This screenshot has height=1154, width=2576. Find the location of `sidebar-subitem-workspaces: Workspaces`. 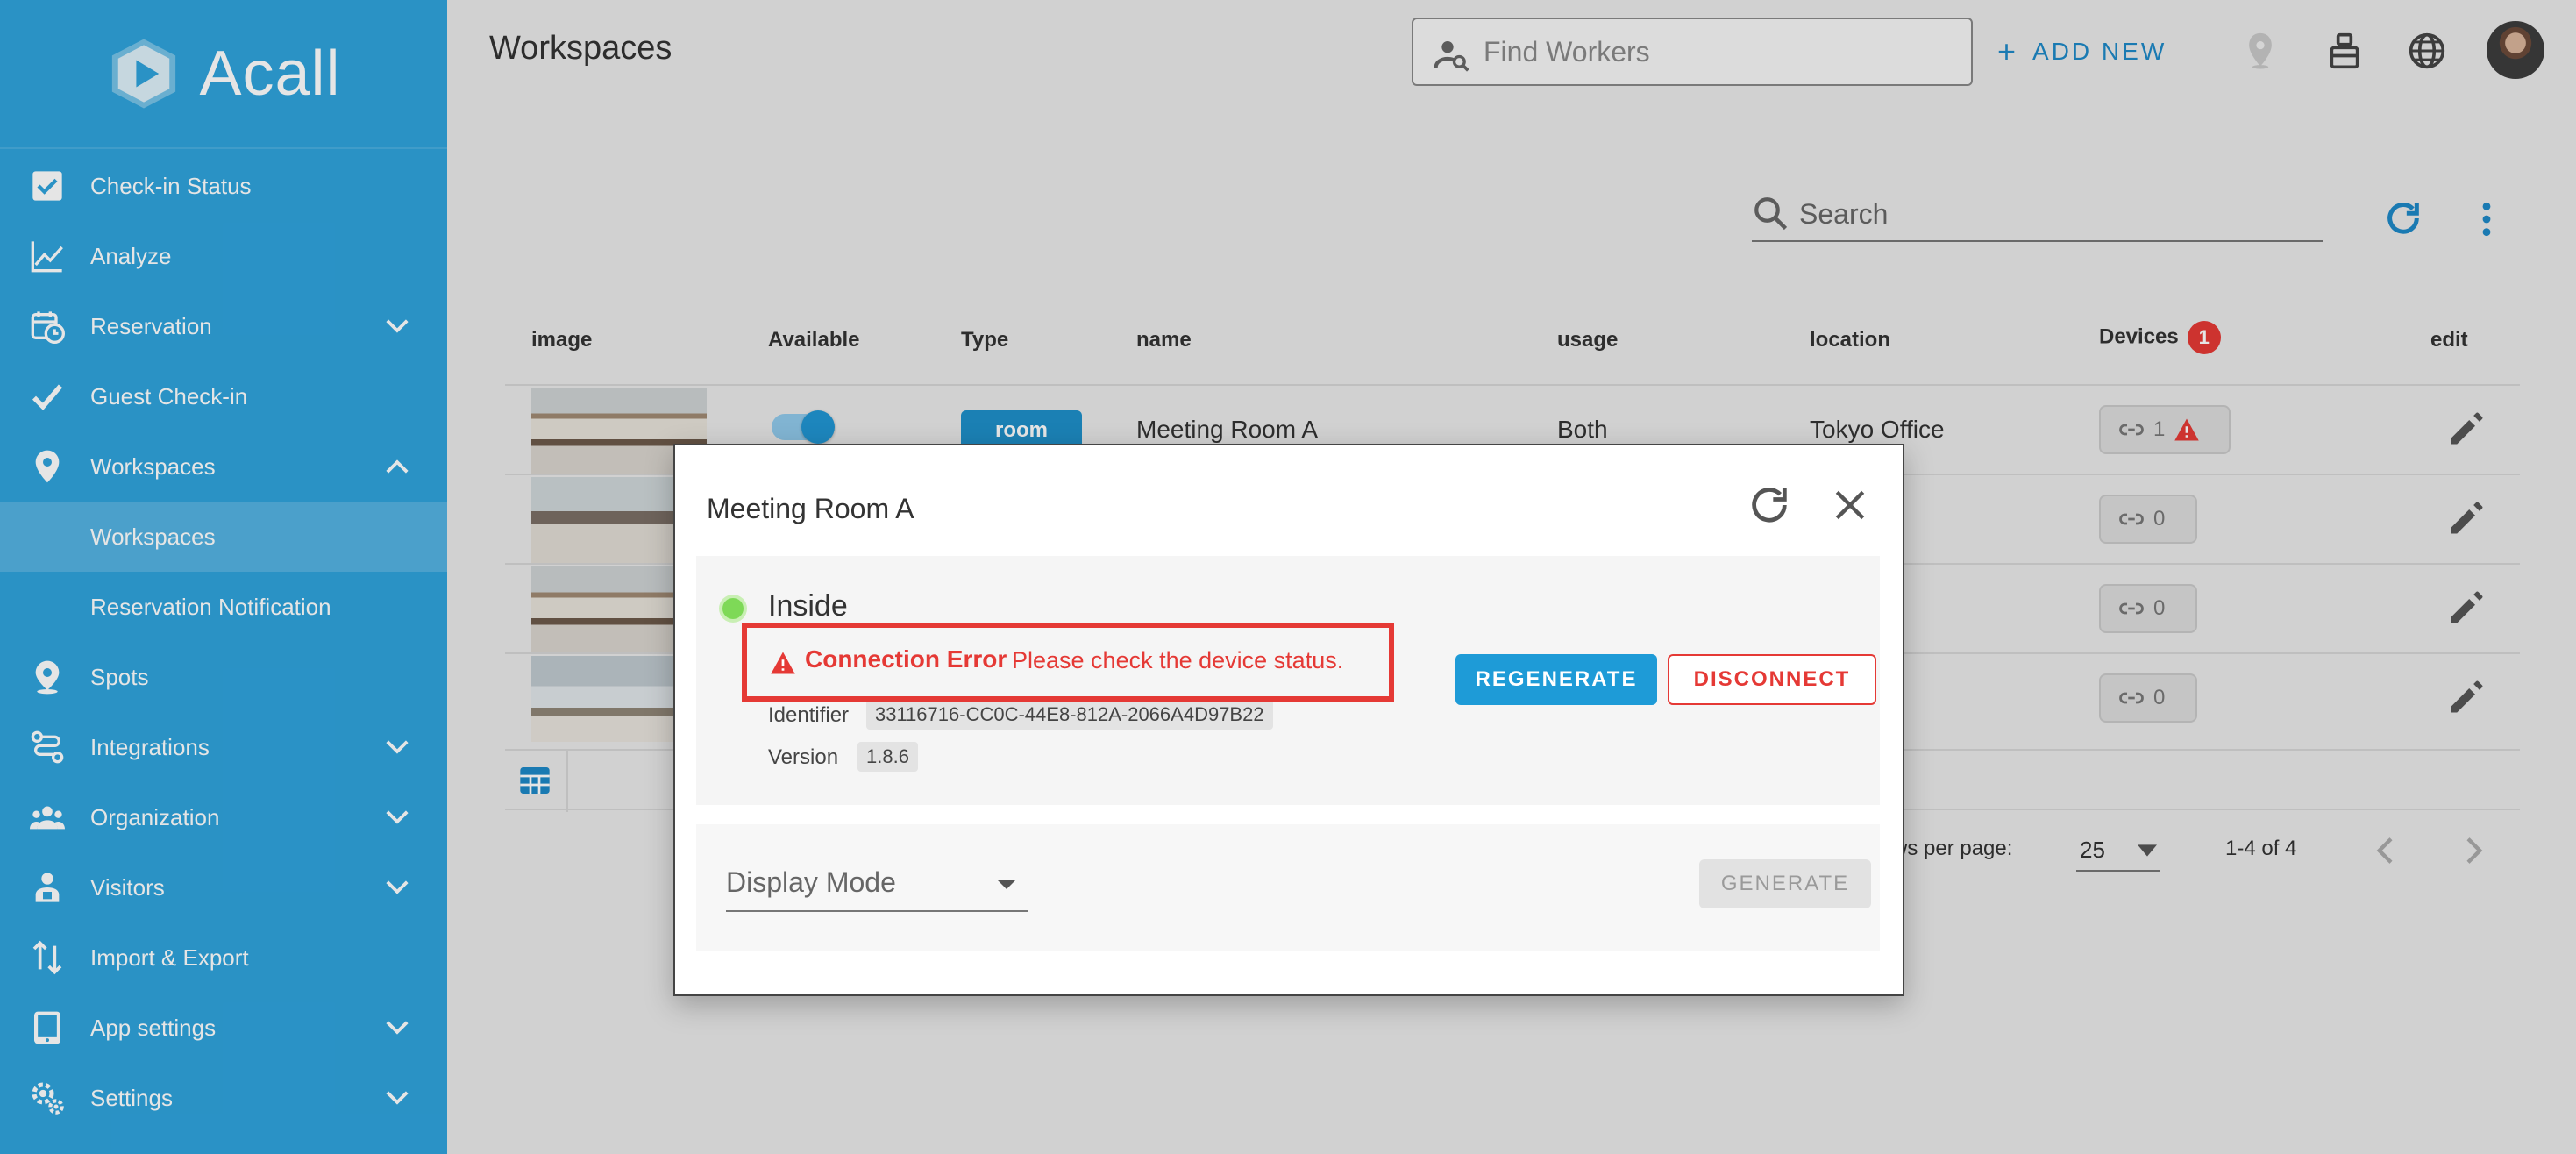

sidebar-subitem-workspaces: Workspaces is located at coordinates (223, 537).